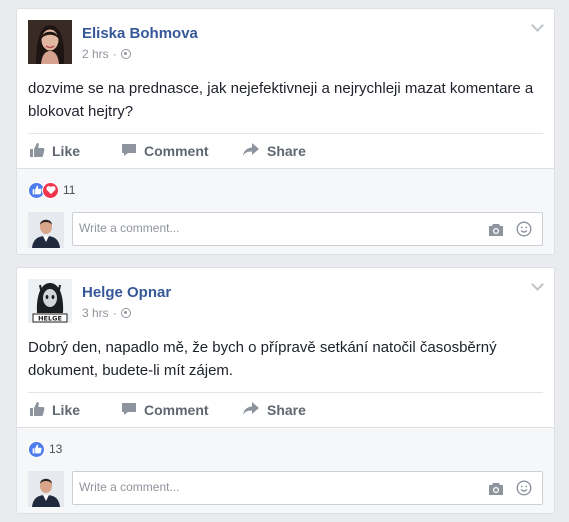 The image size is (569, 522). Describe the element at coordinates (140, 33) in the screenshot. I see `author-name: Eliska Bohmova` at that location.